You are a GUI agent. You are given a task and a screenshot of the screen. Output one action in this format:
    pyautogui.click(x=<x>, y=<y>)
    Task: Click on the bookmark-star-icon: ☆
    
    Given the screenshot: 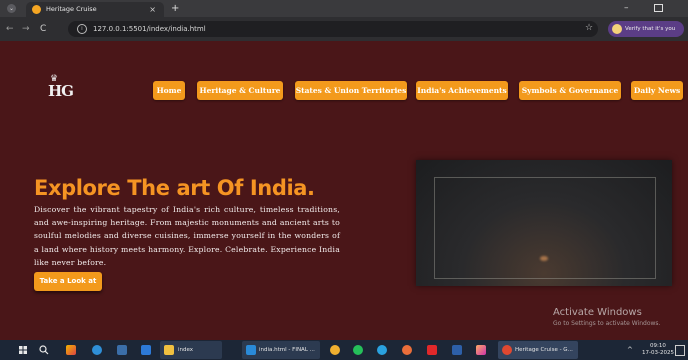 What is the action you would take?
    pyautogui.click(x=589, y=28)
    